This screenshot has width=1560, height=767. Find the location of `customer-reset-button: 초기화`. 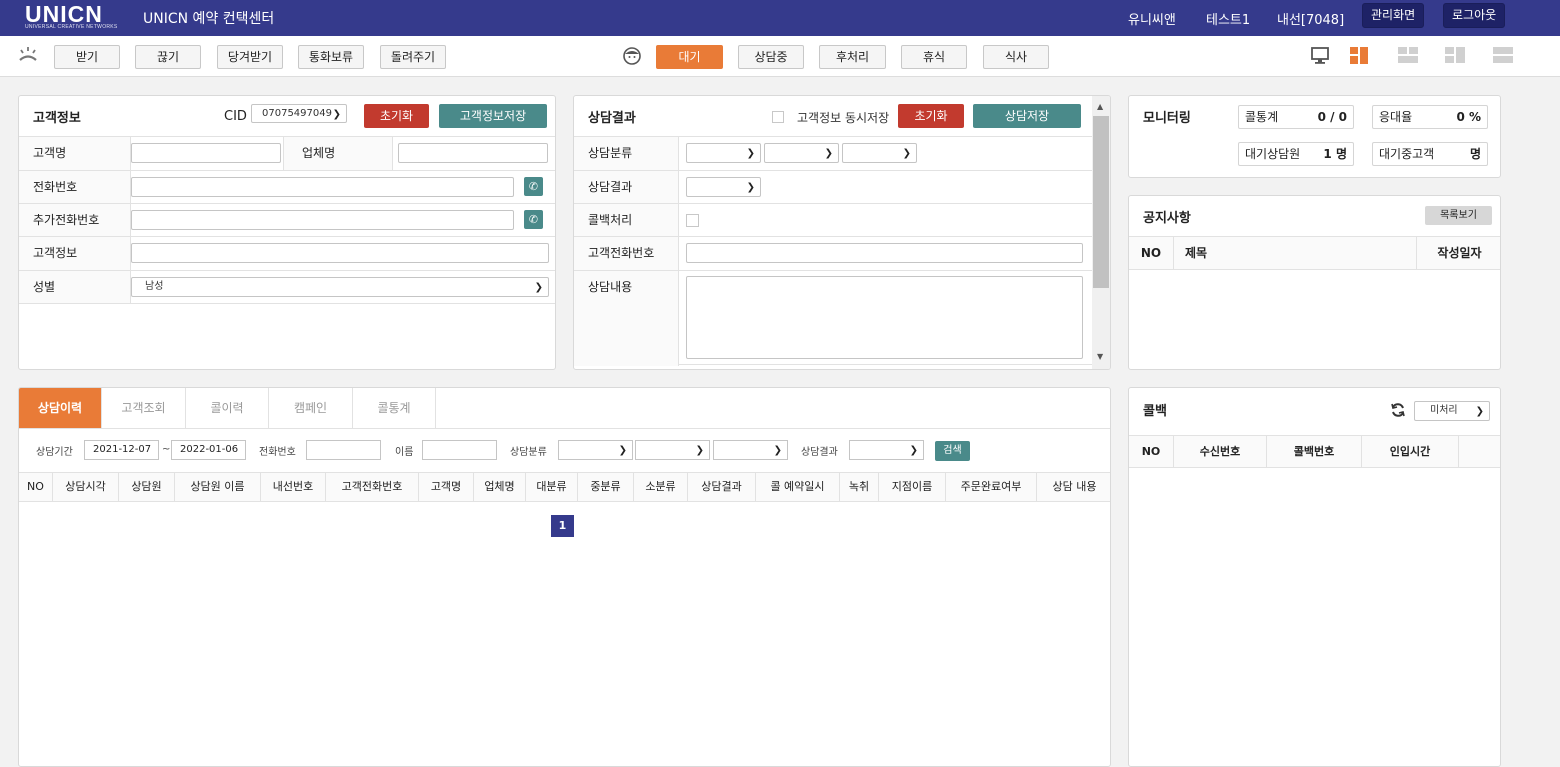

customer-reset-button: 초기화 is located at coordinates (396, 116).